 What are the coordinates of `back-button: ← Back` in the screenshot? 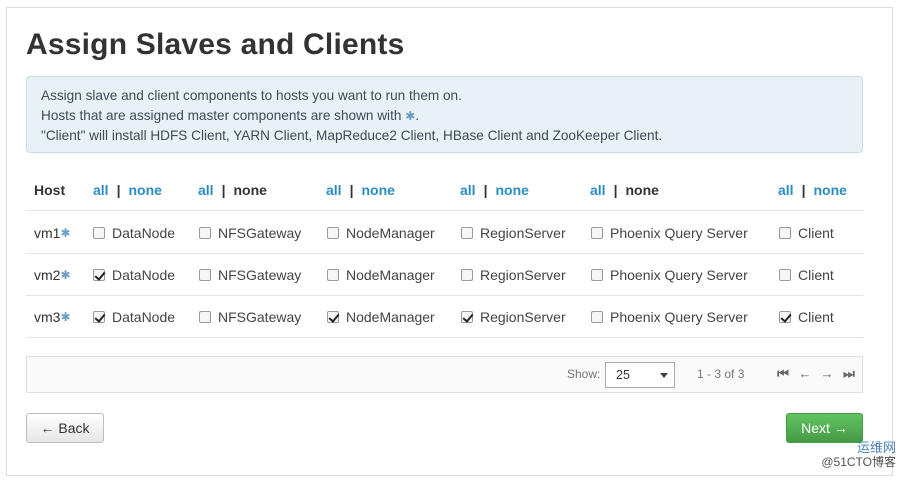 It's located at (65, 428).